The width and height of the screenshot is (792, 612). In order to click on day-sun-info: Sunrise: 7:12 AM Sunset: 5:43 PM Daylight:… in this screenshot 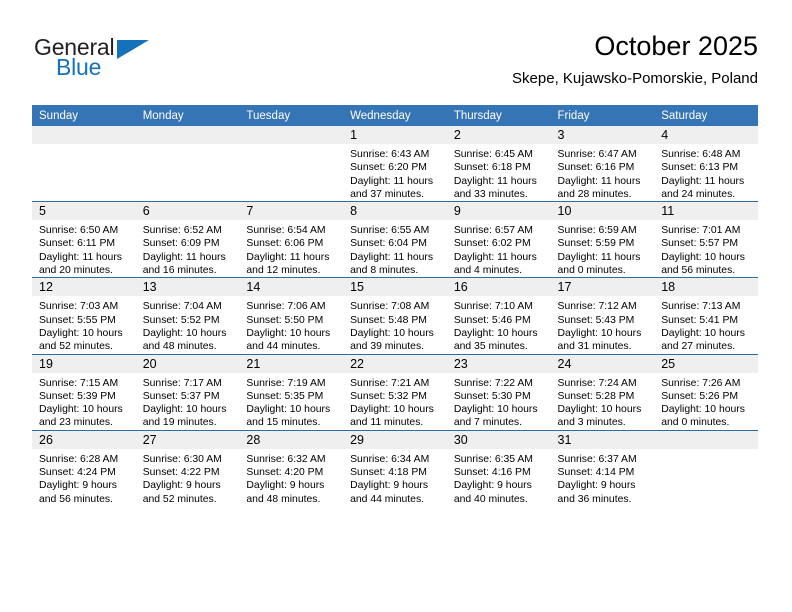, I will do `click(603, 324)`.